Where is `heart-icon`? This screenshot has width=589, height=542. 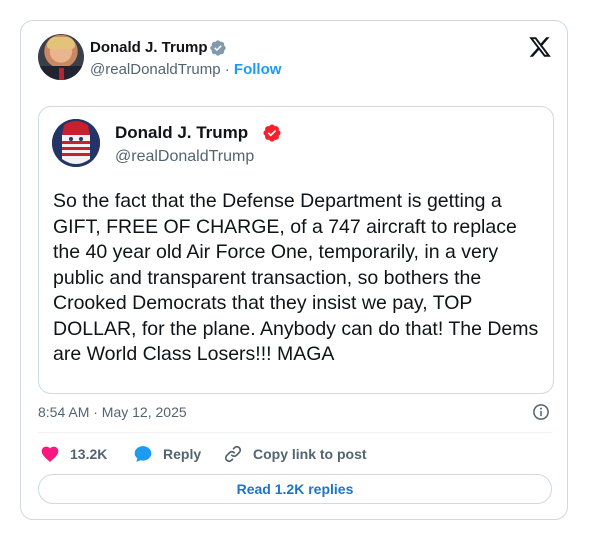 heart-icon is located at coordinates (50, 454).